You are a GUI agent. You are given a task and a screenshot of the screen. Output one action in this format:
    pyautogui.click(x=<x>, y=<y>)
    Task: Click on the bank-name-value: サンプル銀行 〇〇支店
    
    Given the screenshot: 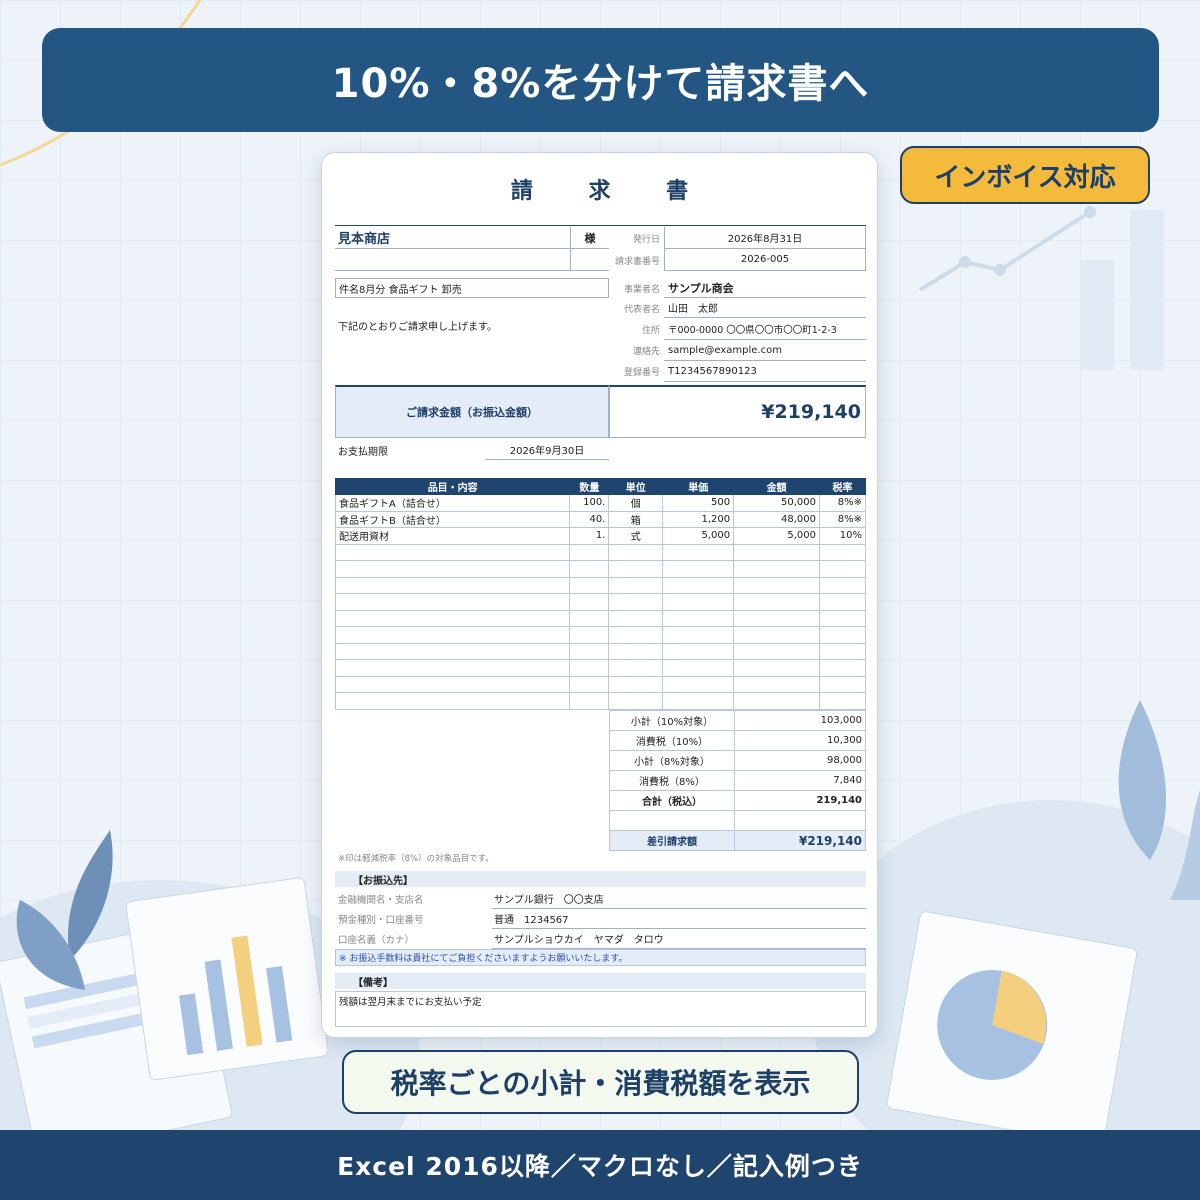 What is the action you would take?
    pyautogui.click(x=679, y=899)
    